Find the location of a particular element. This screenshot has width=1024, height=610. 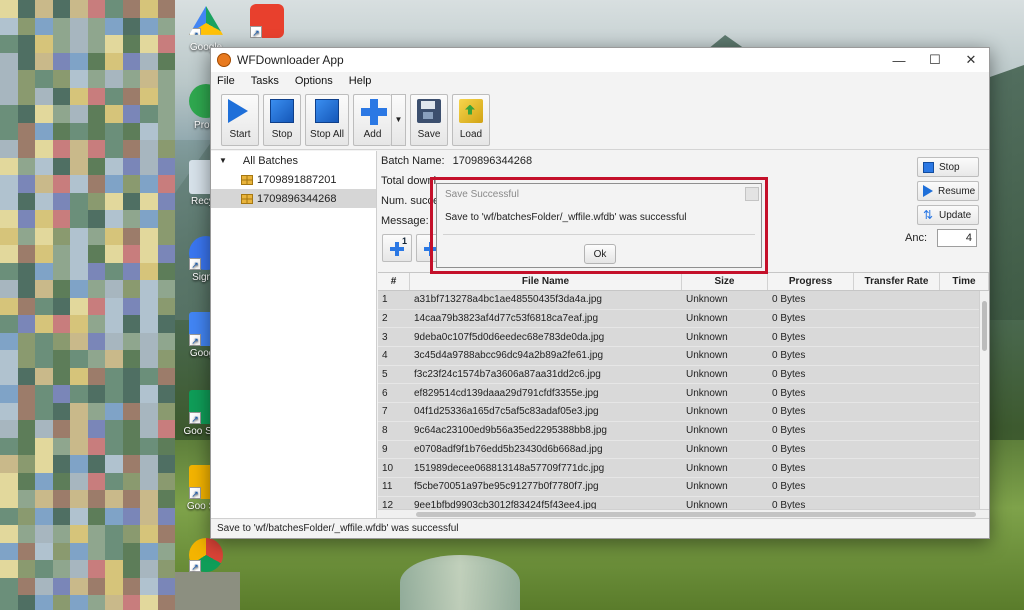

message-label: Message: is located at coordinates (405, 221).